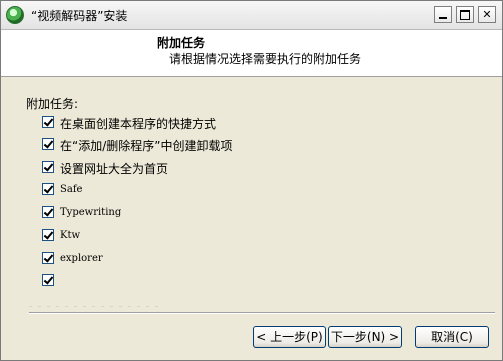 This screenshot has height=361, width=503. I want to click on wizard-header: 附加任务 请根据情况选择需要执行的附加任务, so click(251, 53).